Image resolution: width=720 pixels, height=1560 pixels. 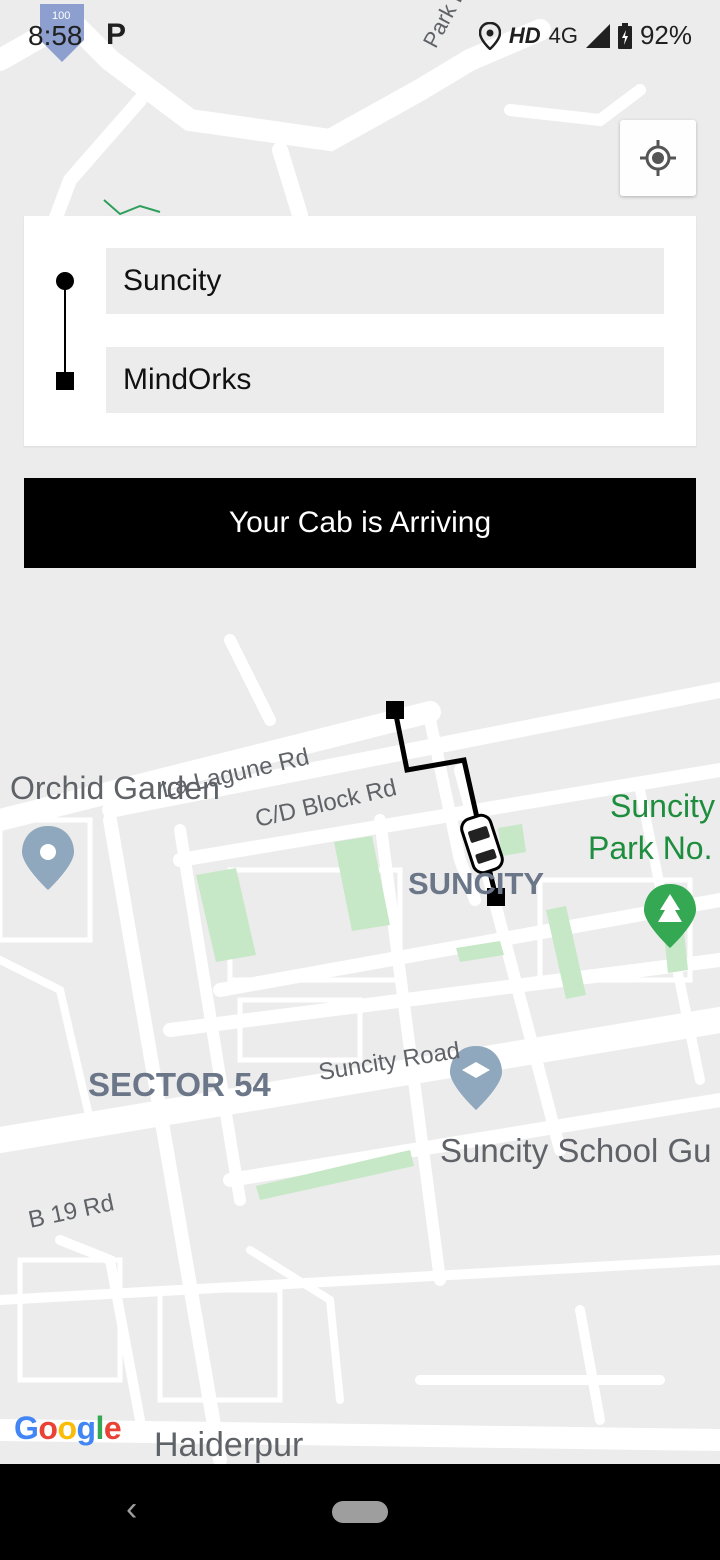 I want to click on status-indicators: HD 4G 92%, so click(x=585, y=35).